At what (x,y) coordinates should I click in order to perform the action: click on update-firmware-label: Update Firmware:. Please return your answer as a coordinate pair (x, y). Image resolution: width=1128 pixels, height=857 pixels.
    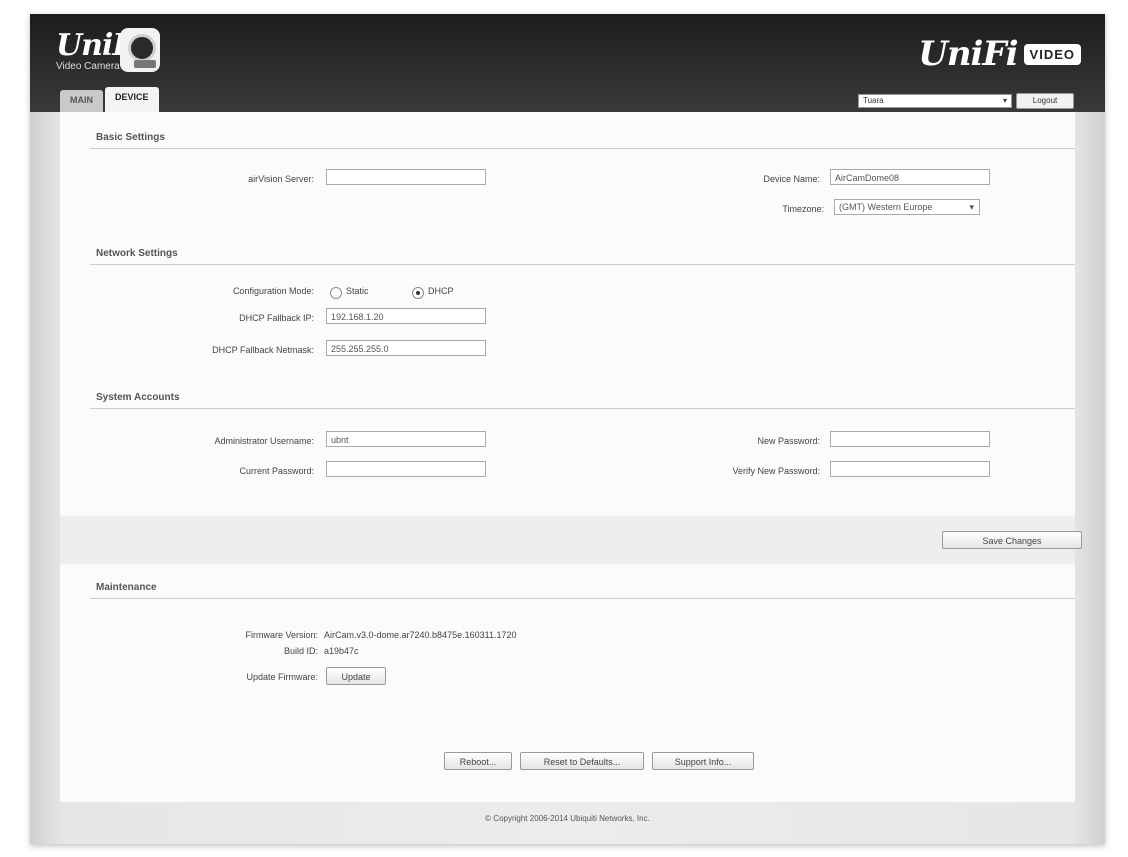
    Looking at the image, I should click on (282, 677).